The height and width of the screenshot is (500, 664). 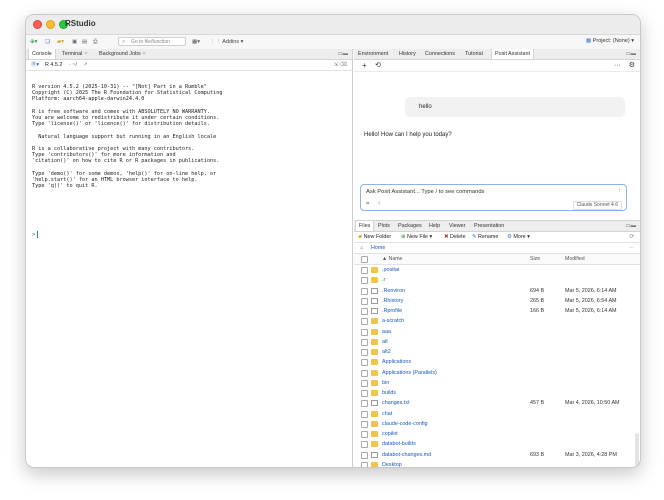 What do you see at coordinates (365, 226) in the screenshot?
I see `tab-files: Files` at bounding box center [365, 226].